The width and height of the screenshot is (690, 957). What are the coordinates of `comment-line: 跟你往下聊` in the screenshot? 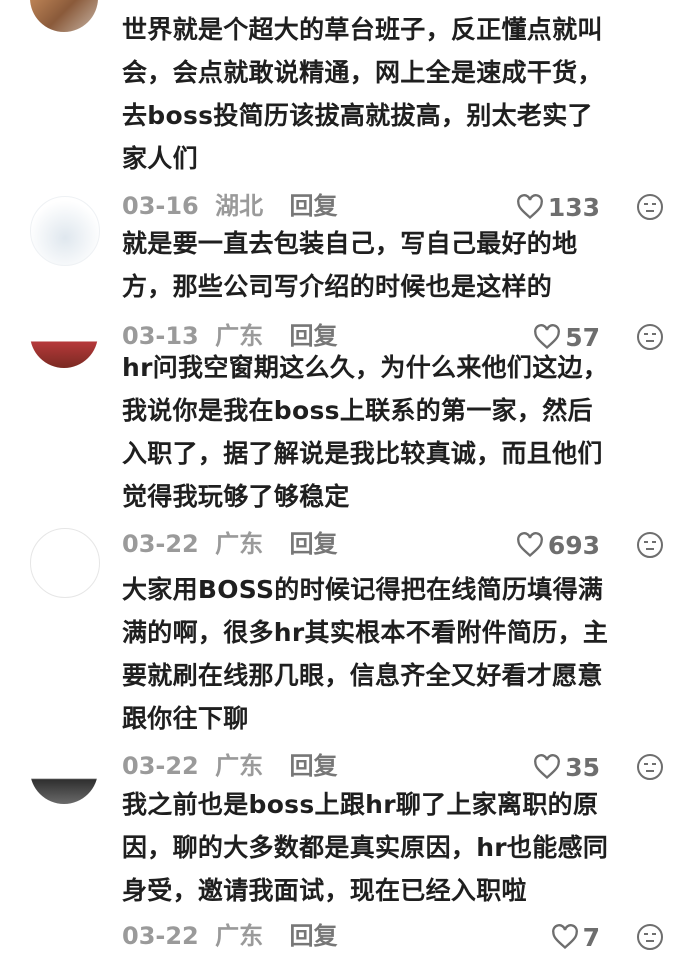 It's located at (185, 718).